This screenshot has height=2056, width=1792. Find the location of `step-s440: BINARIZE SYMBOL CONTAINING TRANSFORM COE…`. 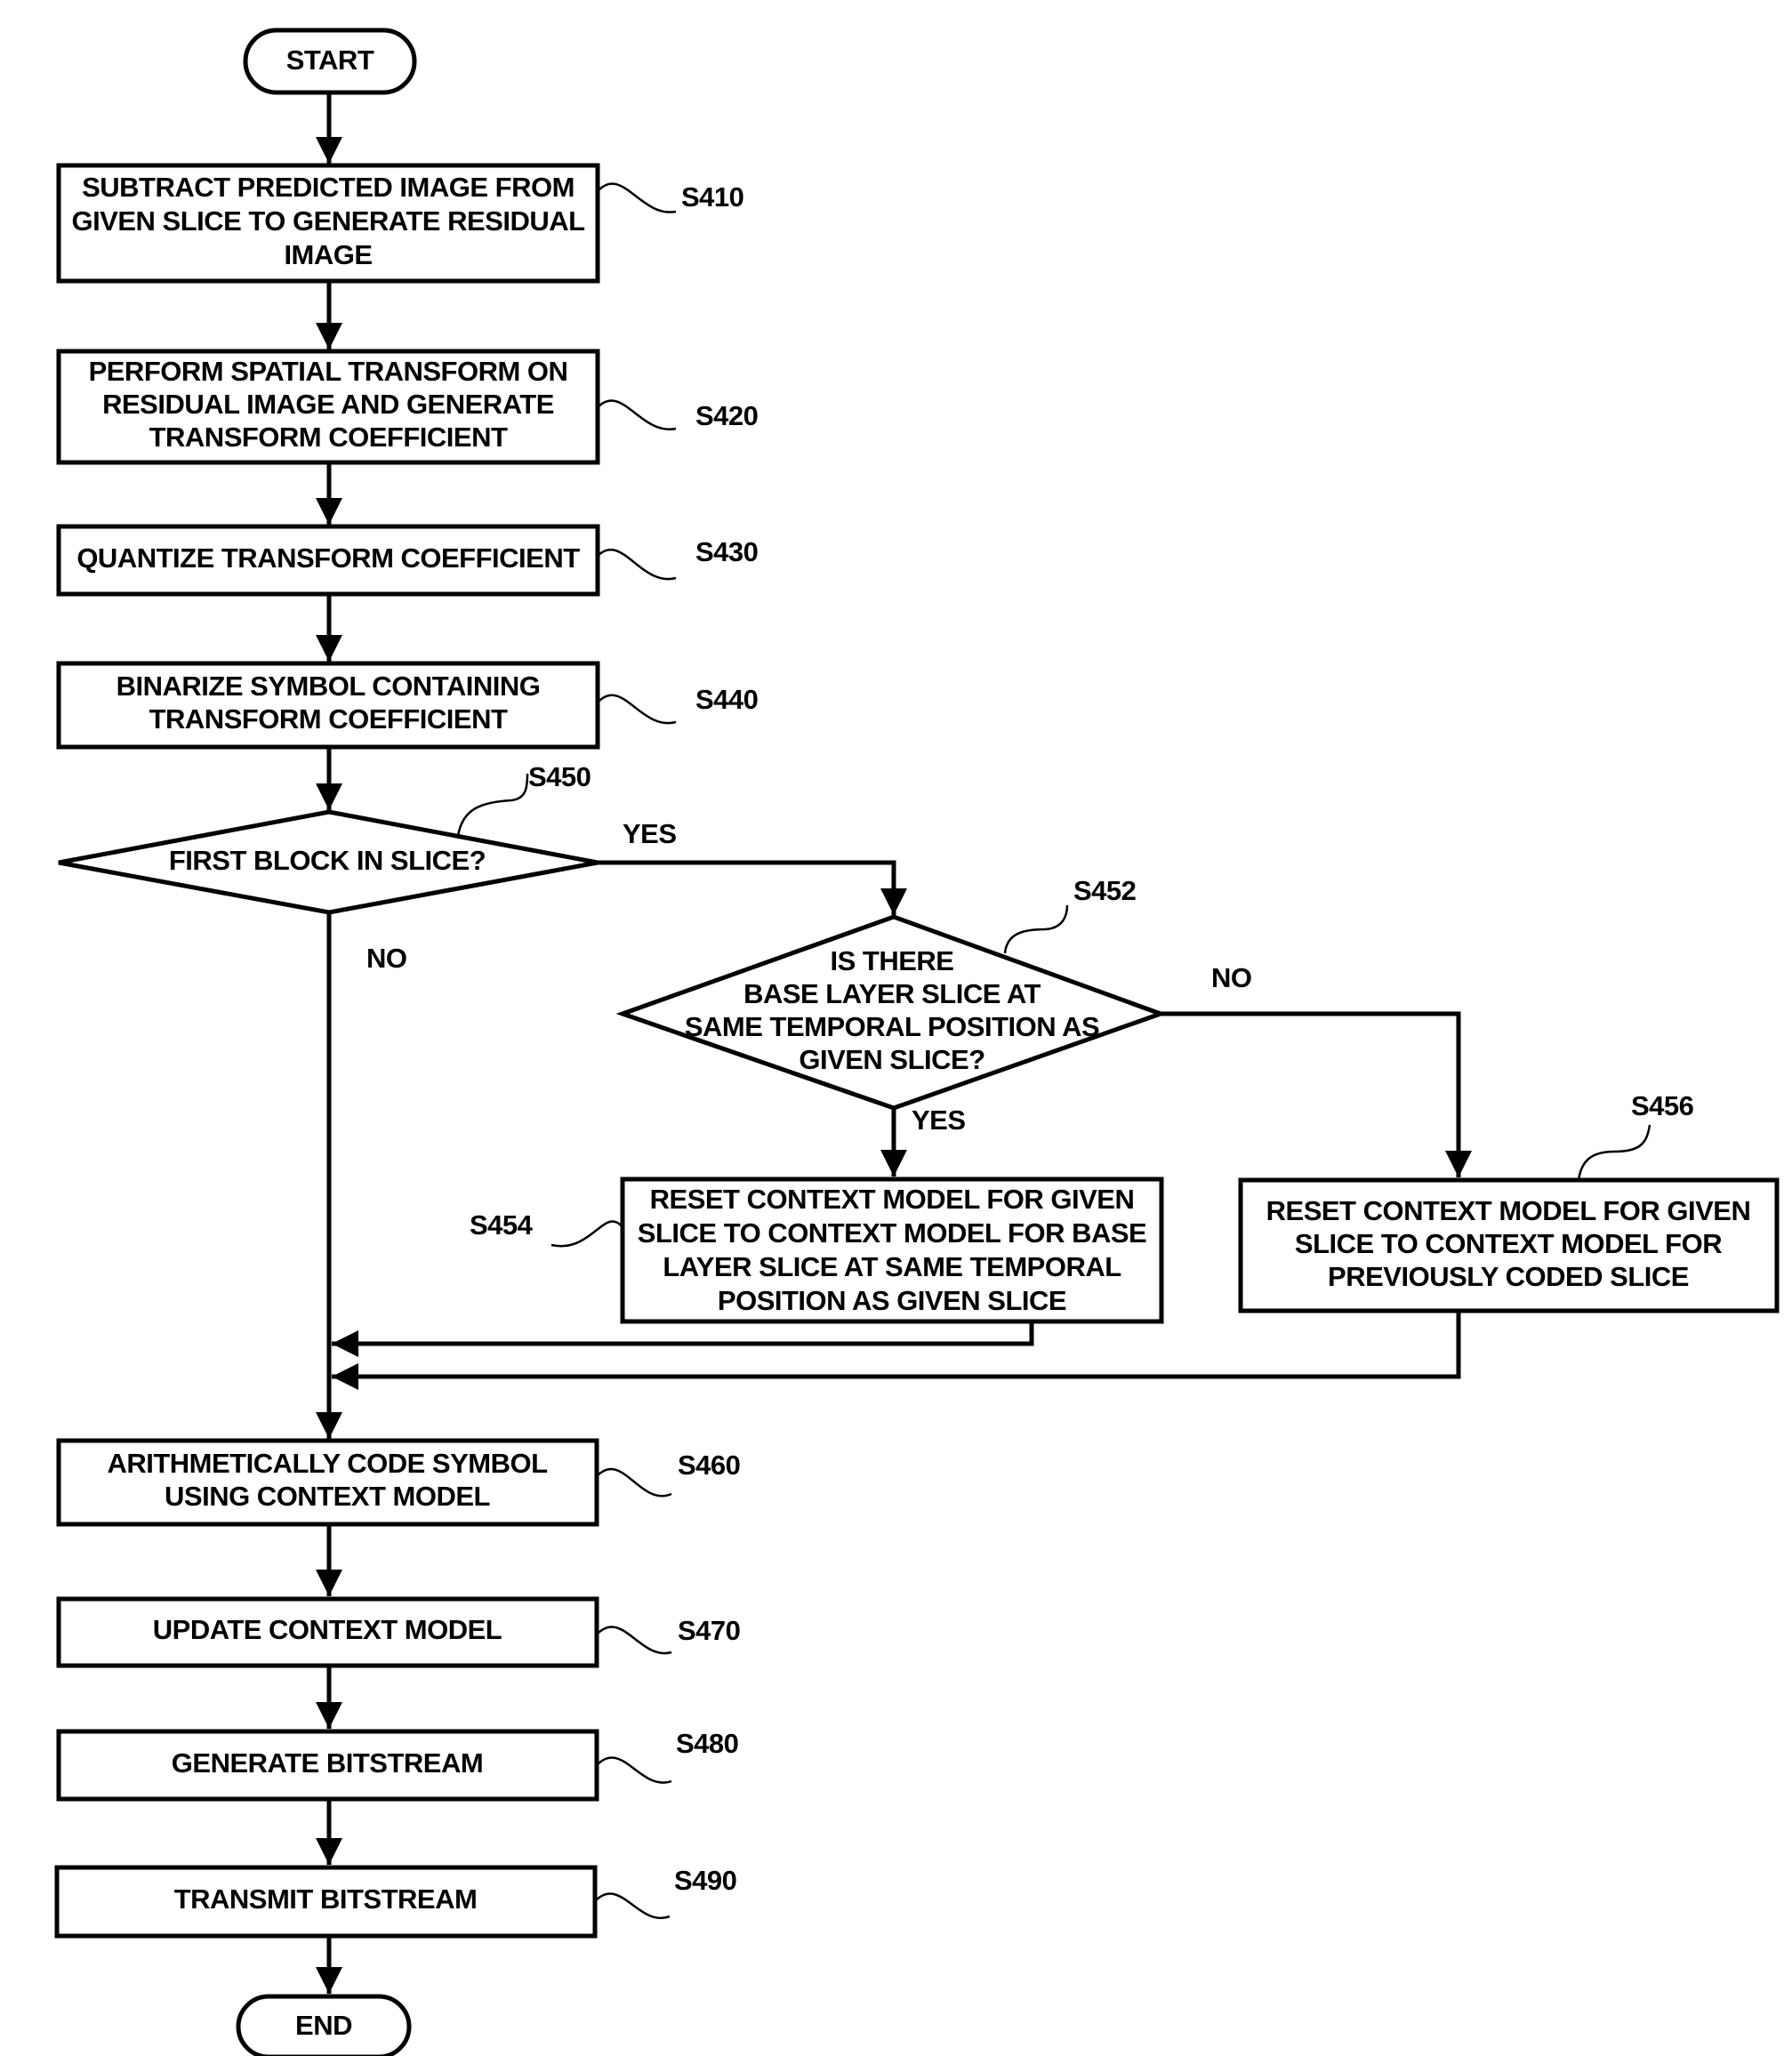

step-s440: BINARIZE SYMBOL CONTAINING TRANSFORM COE… is located at coordinates (407, 705).